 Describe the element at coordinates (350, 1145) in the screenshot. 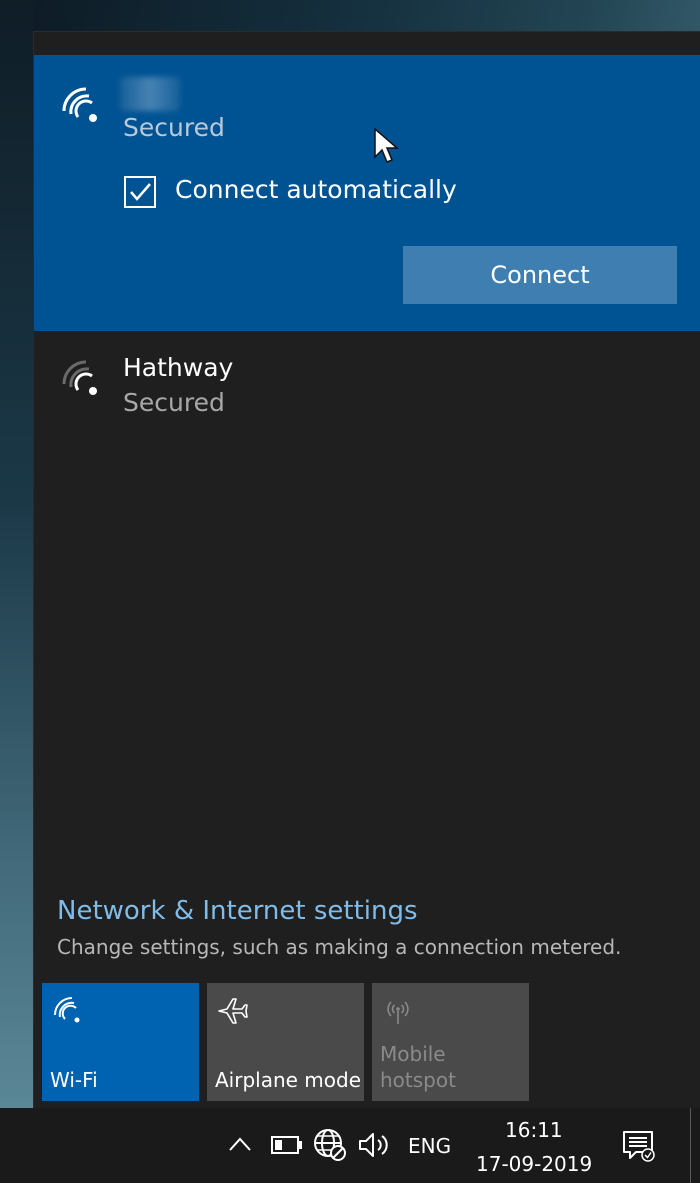

I see `taskbar: ENG 16:11 17-09-2019` at that location.